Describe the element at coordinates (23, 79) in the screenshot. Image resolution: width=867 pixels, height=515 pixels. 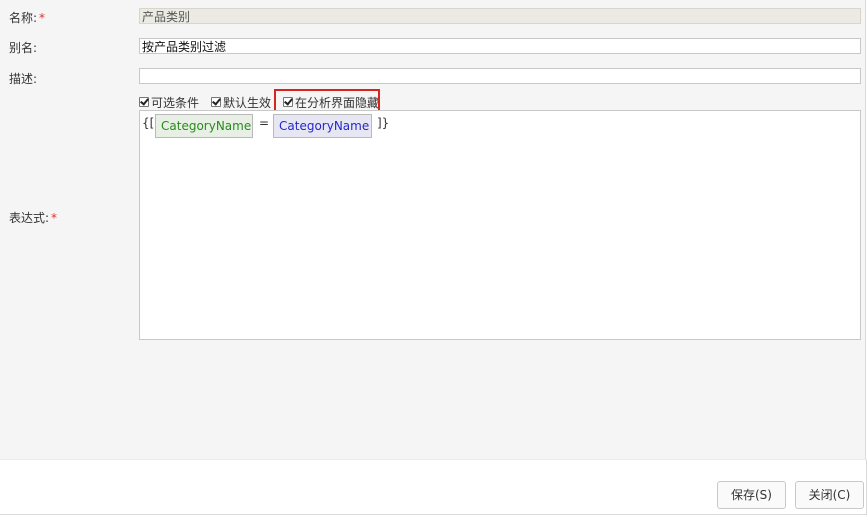
I see `description-label: 描述:` at that location.